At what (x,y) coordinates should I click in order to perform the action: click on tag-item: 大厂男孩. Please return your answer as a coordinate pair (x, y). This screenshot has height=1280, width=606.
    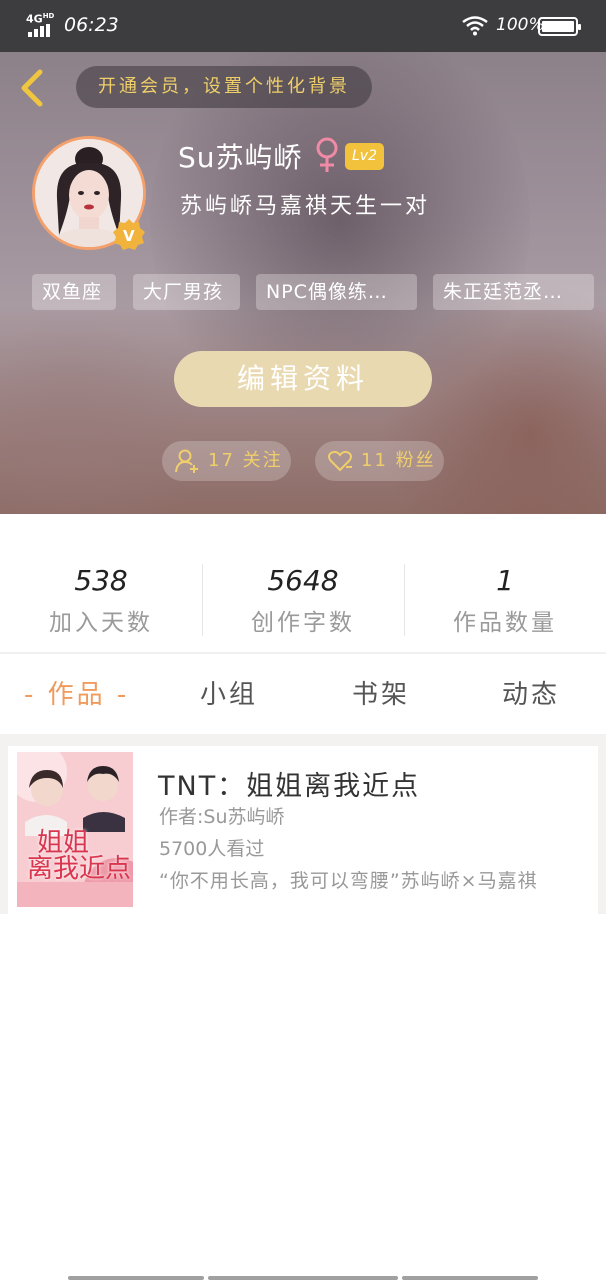
    Looking at the image, I should click on (186, 292).